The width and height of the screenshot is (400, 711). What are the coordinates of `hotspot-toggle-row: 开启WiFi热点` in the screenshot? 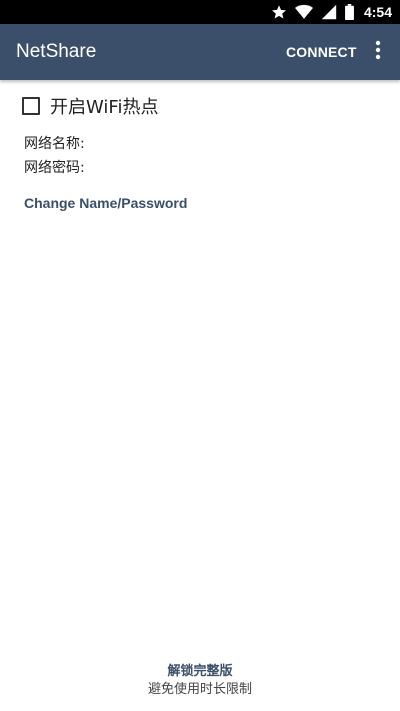 It's located at (90, 106).